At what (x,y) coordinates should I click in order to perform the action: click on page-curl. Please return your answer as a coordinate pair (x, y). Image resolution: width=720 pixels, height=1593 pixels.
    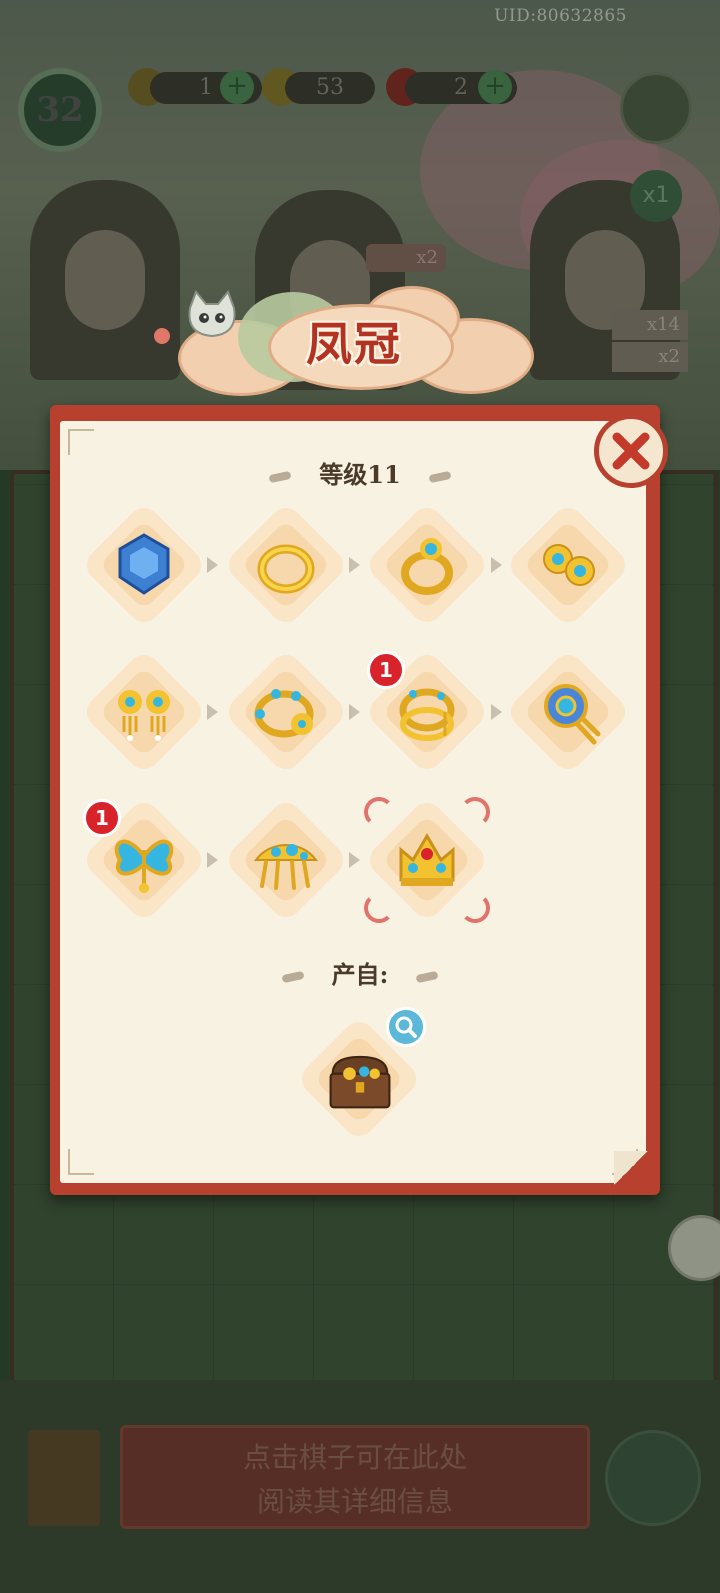
    Looking at the image, I should click on (631, 1168).